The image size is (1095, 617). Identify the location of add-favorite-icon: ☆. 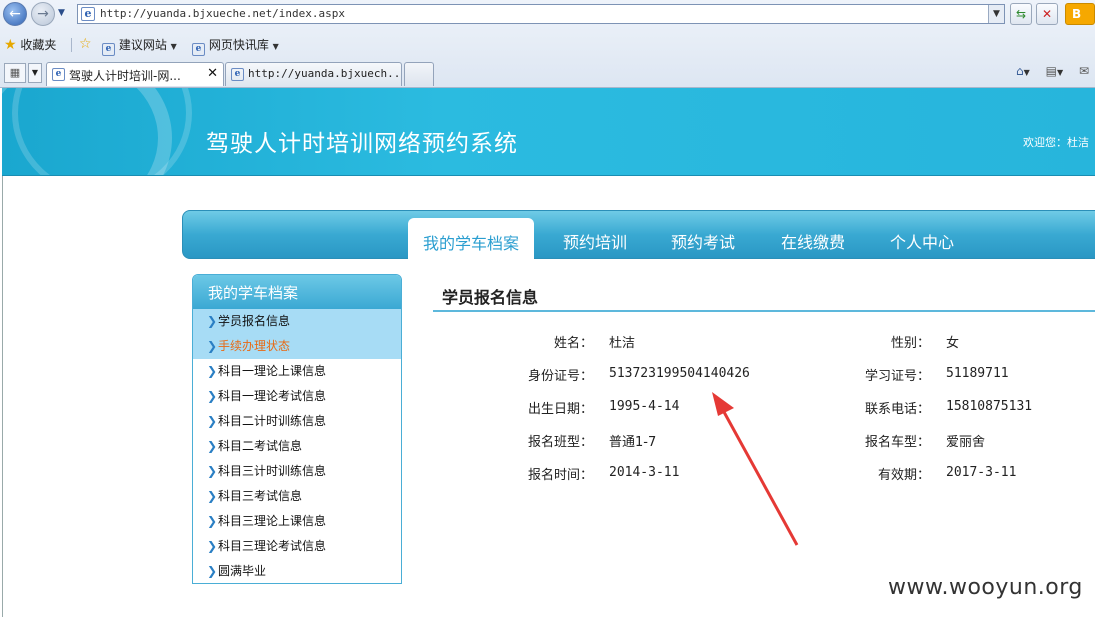
(85, 44).